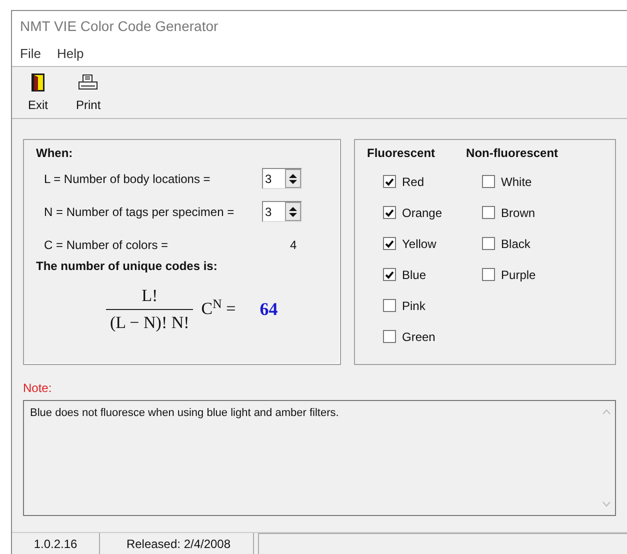 This screenshot has width=627, height=554. What do you see at coordinates (30, 54) in the screenshot?
I see `menu-item: File` at bounding box center [30, 54].